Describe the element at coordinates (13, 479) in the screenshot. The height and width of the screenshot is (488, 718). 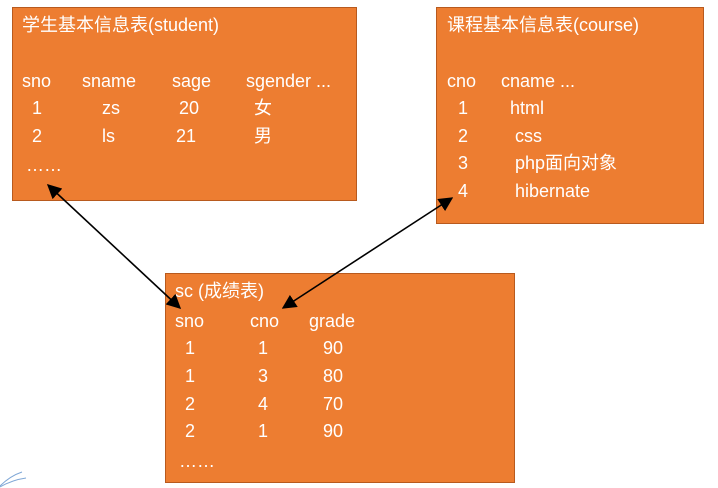
I see `corner-decoration-icon` at that location.